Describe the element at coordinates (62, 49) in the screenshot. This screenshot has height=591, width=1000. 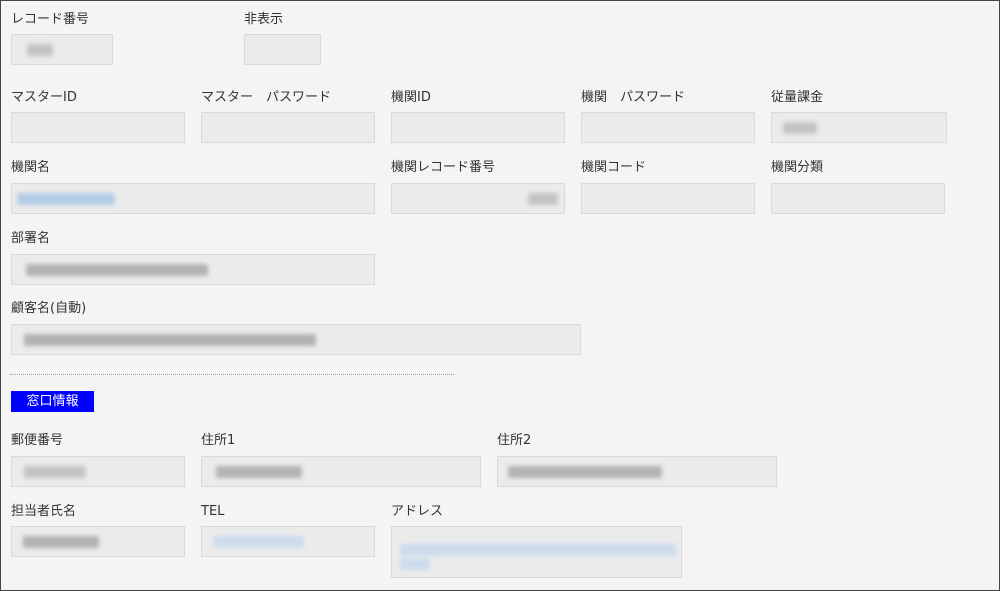
I see `record-number-field` at that location.